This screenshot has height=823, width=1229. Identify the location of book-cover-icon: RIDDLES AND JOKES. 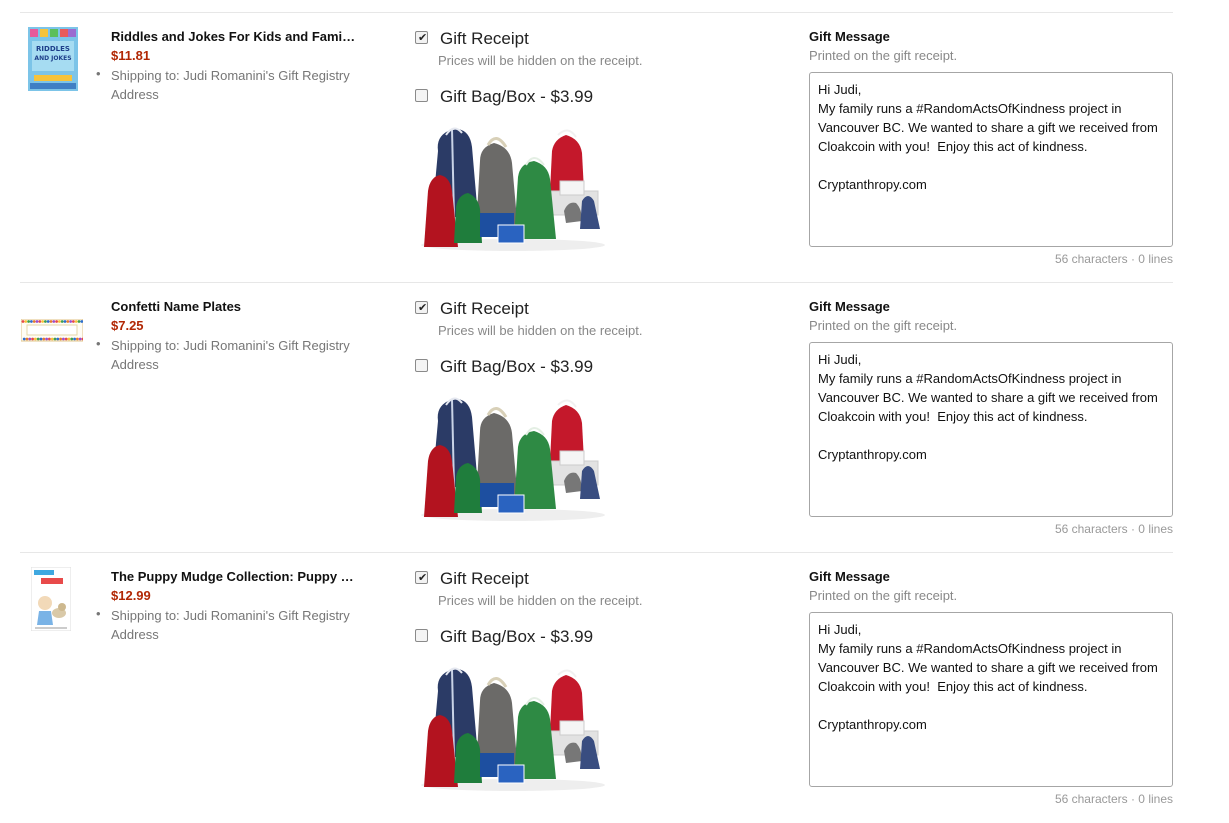
(53, 59).